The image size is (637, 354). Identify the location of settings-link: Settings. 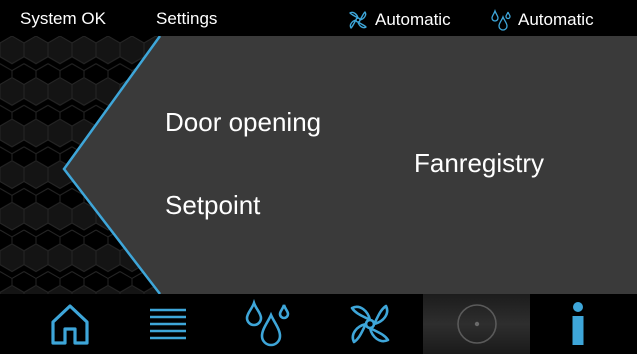
(186, 19).